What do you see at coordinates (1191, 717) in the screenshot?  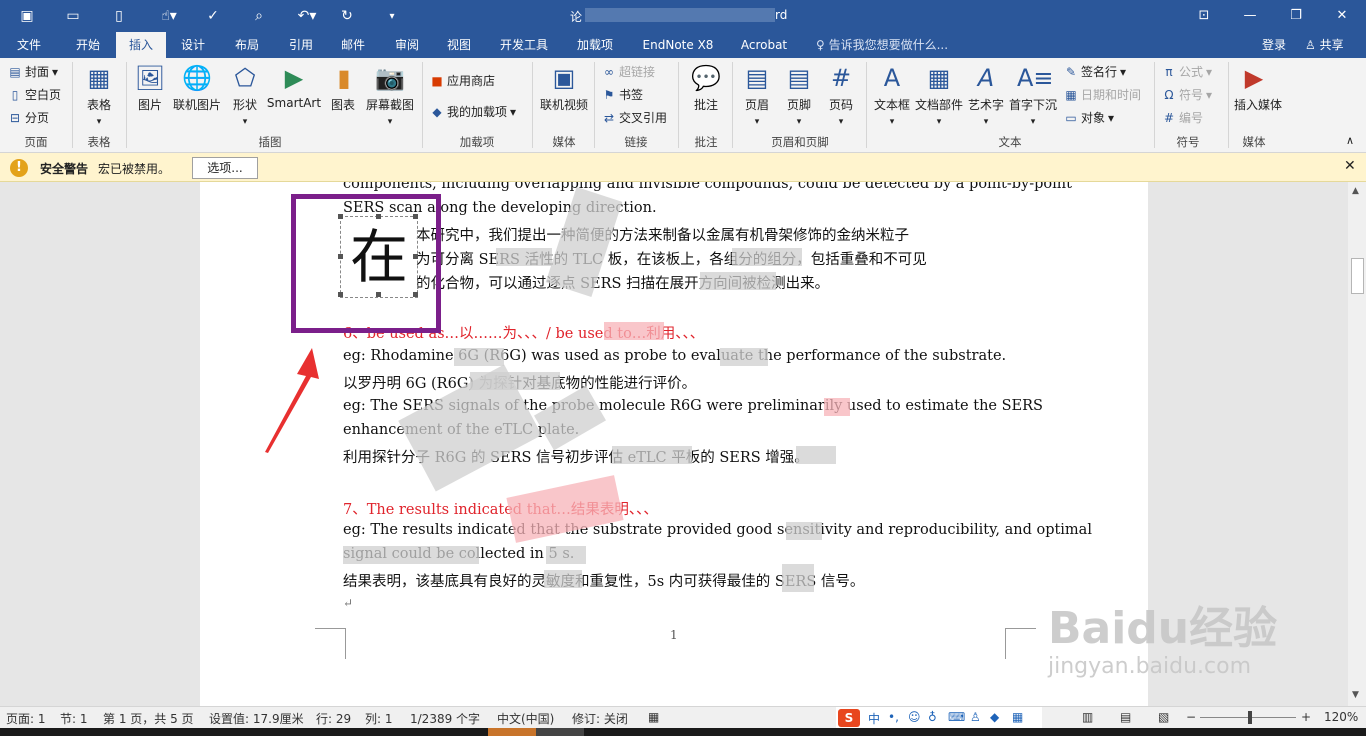 I see `zoom-out-icon: −` at bounding box center [1191, 717].